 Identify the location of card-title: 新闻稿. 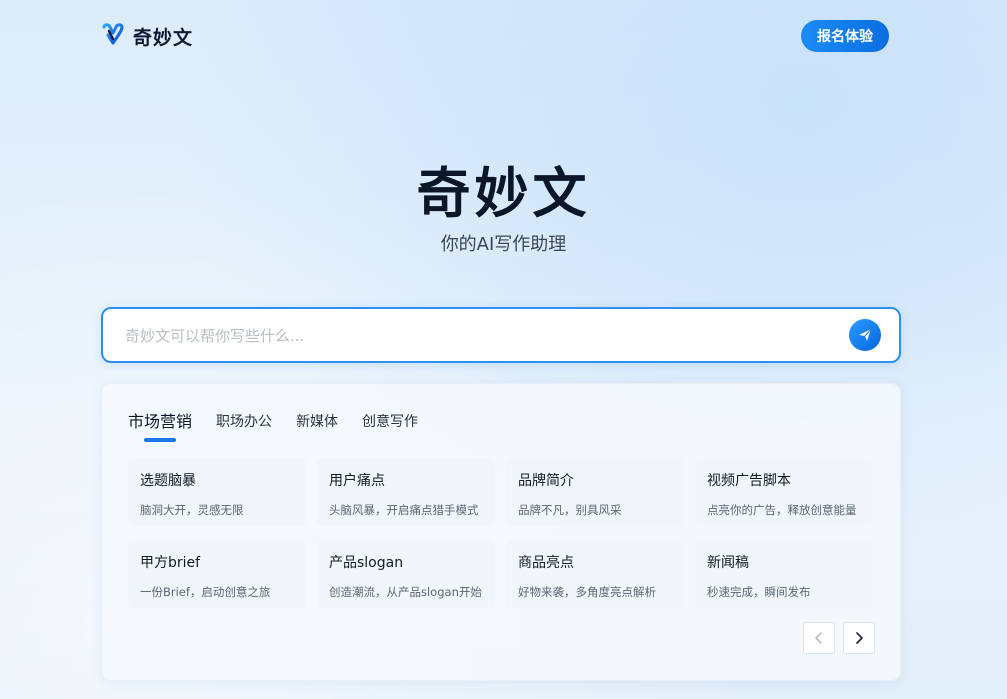
(728, 563).